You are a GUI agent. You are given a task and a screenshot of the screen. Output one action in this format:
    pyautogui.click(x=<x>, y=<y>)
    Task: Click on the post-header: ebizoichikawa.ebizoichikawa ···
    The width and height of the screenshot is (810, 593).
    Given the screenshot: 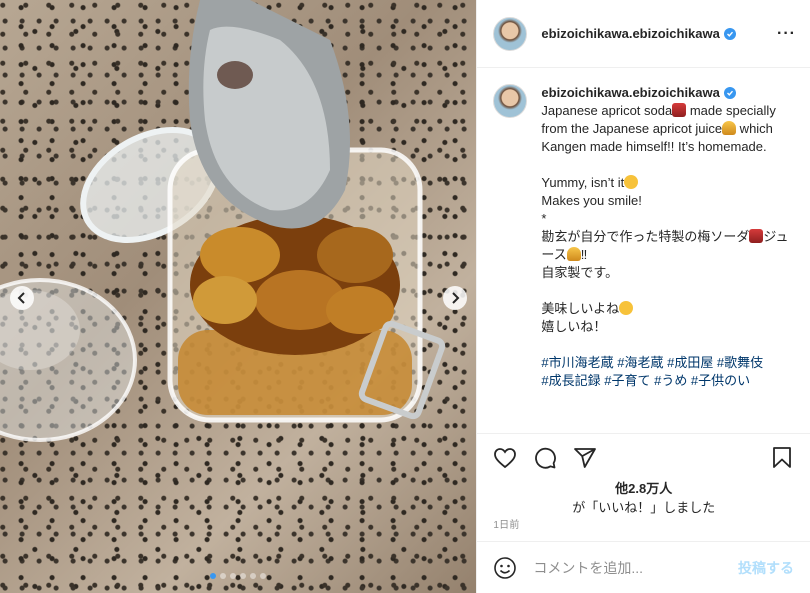 What is the action you would take?
    pyautogui.click(x=643, y=34)
    